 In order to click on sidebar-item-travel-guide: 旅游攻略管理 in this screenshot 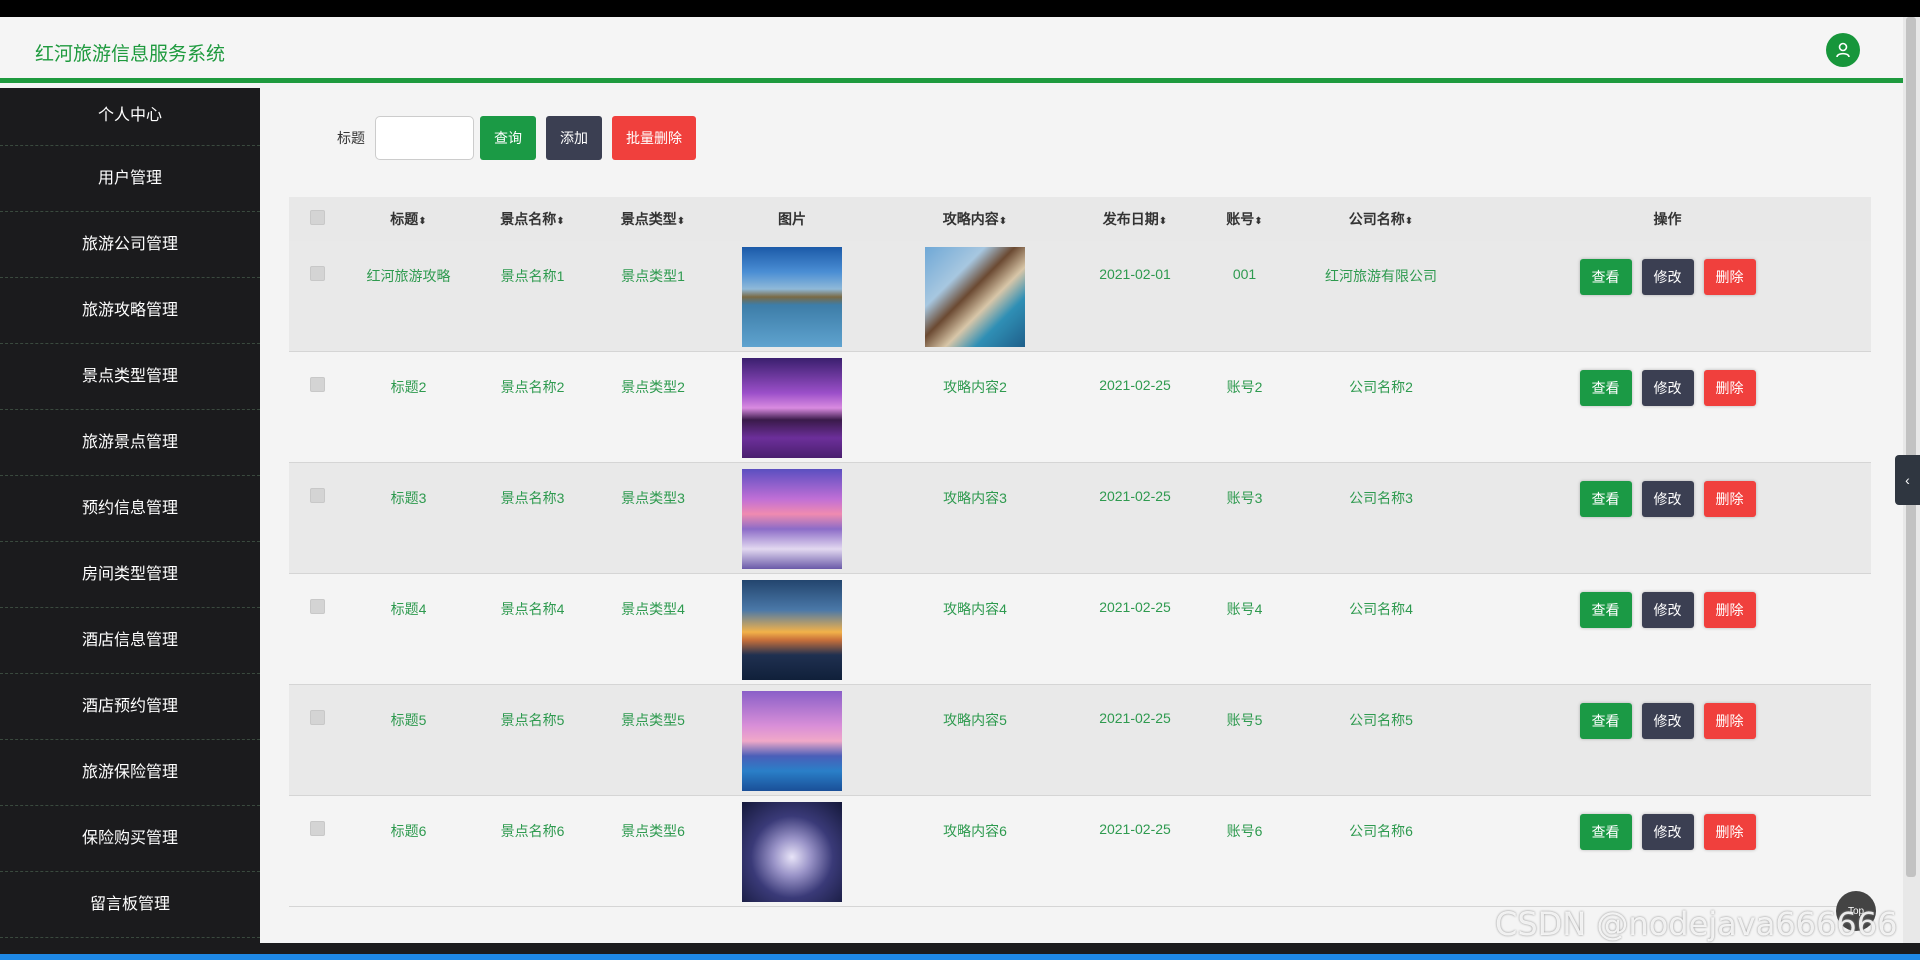, I will do `click(130, 311)`.